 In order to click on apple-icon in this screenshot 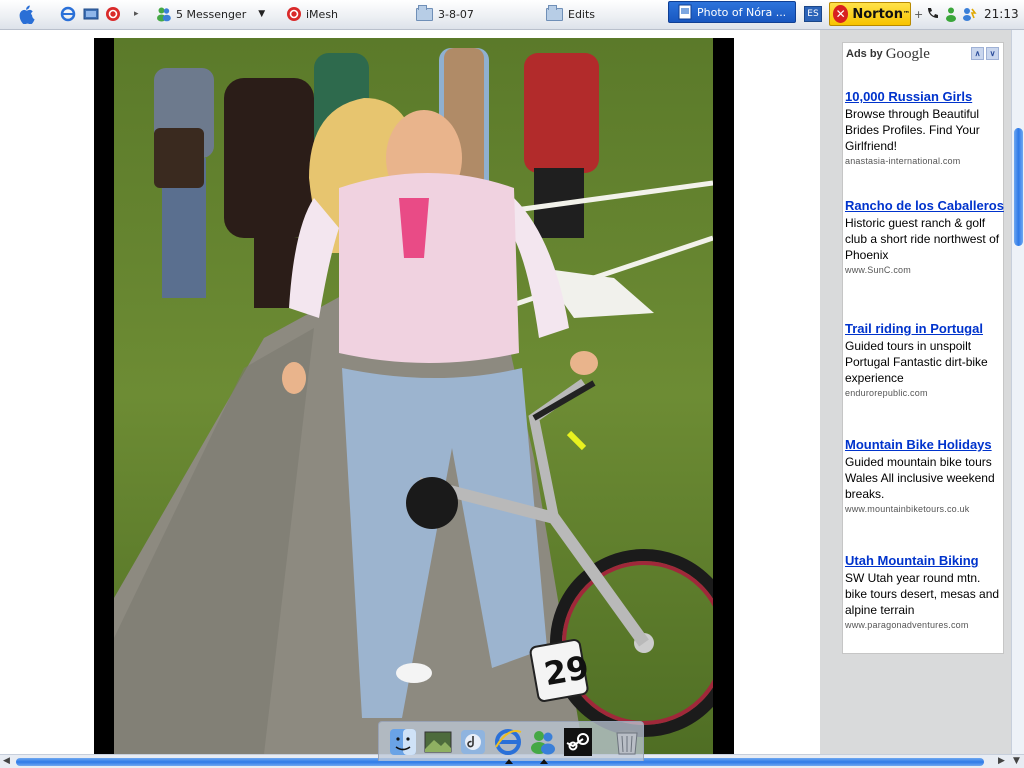, I will do `click(27, 14)`.